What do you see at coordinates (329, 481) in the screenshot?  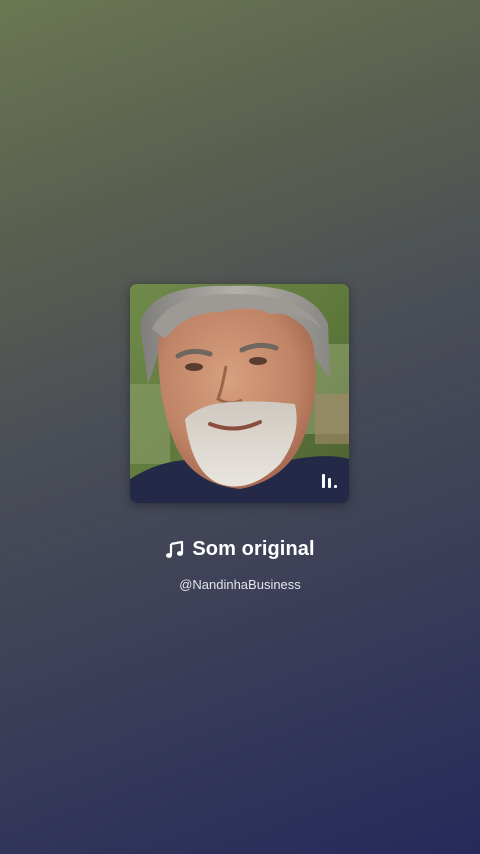 I see `sound-bars-icon` at bounding box center [329, 481].